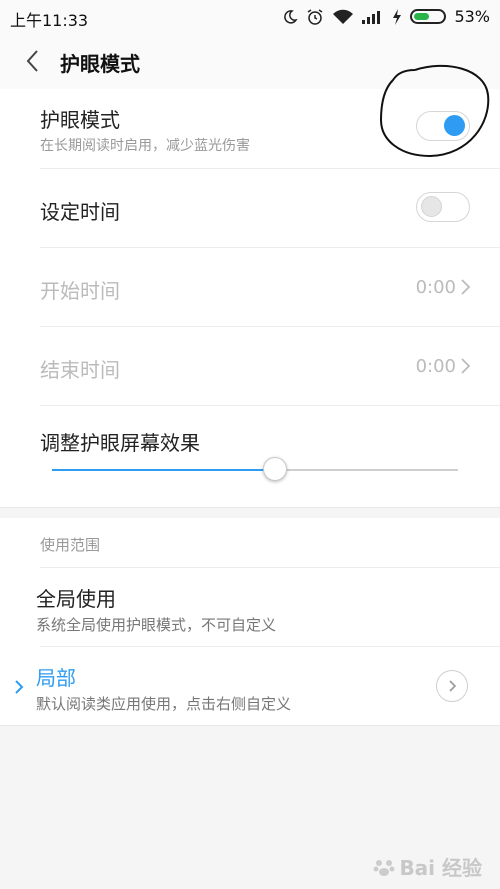 The width and height of the screenshot is (500, 889). Describe the element at coordinates (80, 120) in the screenshot. I see `eye-mode-title: 护眼模式` at that location.